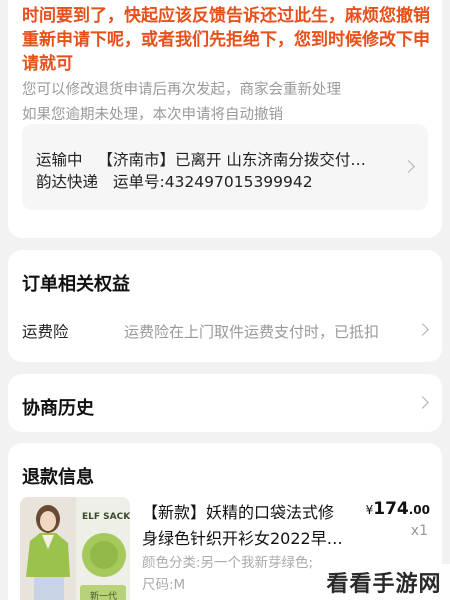  I want to click on logistics-status-label: 运输中, so click(59, 160).